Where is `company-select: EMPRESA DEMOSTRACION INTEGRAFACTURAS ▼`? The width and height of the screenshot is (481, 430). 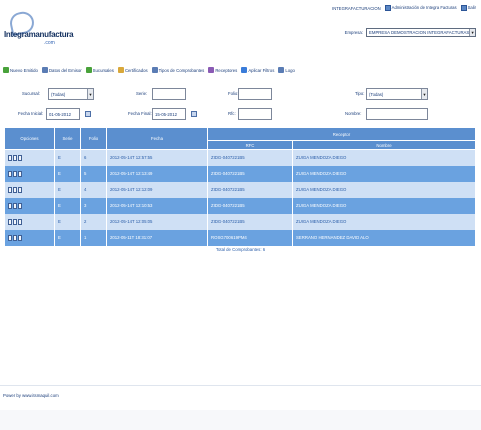 company-select: EMPRESA DEMOSTRACION INTEGRAFACTURAS ▼ is located at coordinates (421, 32).